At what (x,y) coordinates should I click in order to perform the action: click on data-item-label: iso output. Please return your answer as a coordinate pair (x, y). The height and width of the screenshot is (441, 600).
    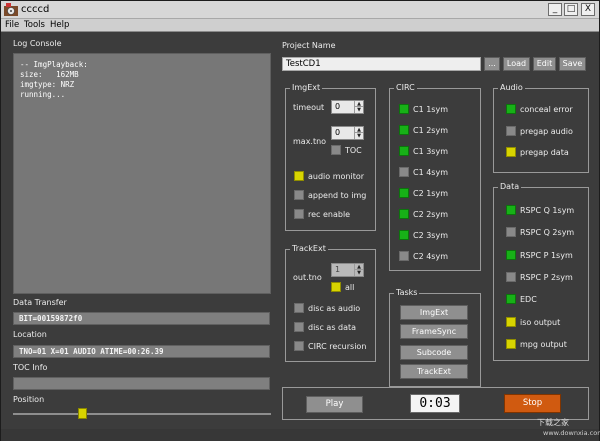
    Looking at the image, I should click on (540, 322).